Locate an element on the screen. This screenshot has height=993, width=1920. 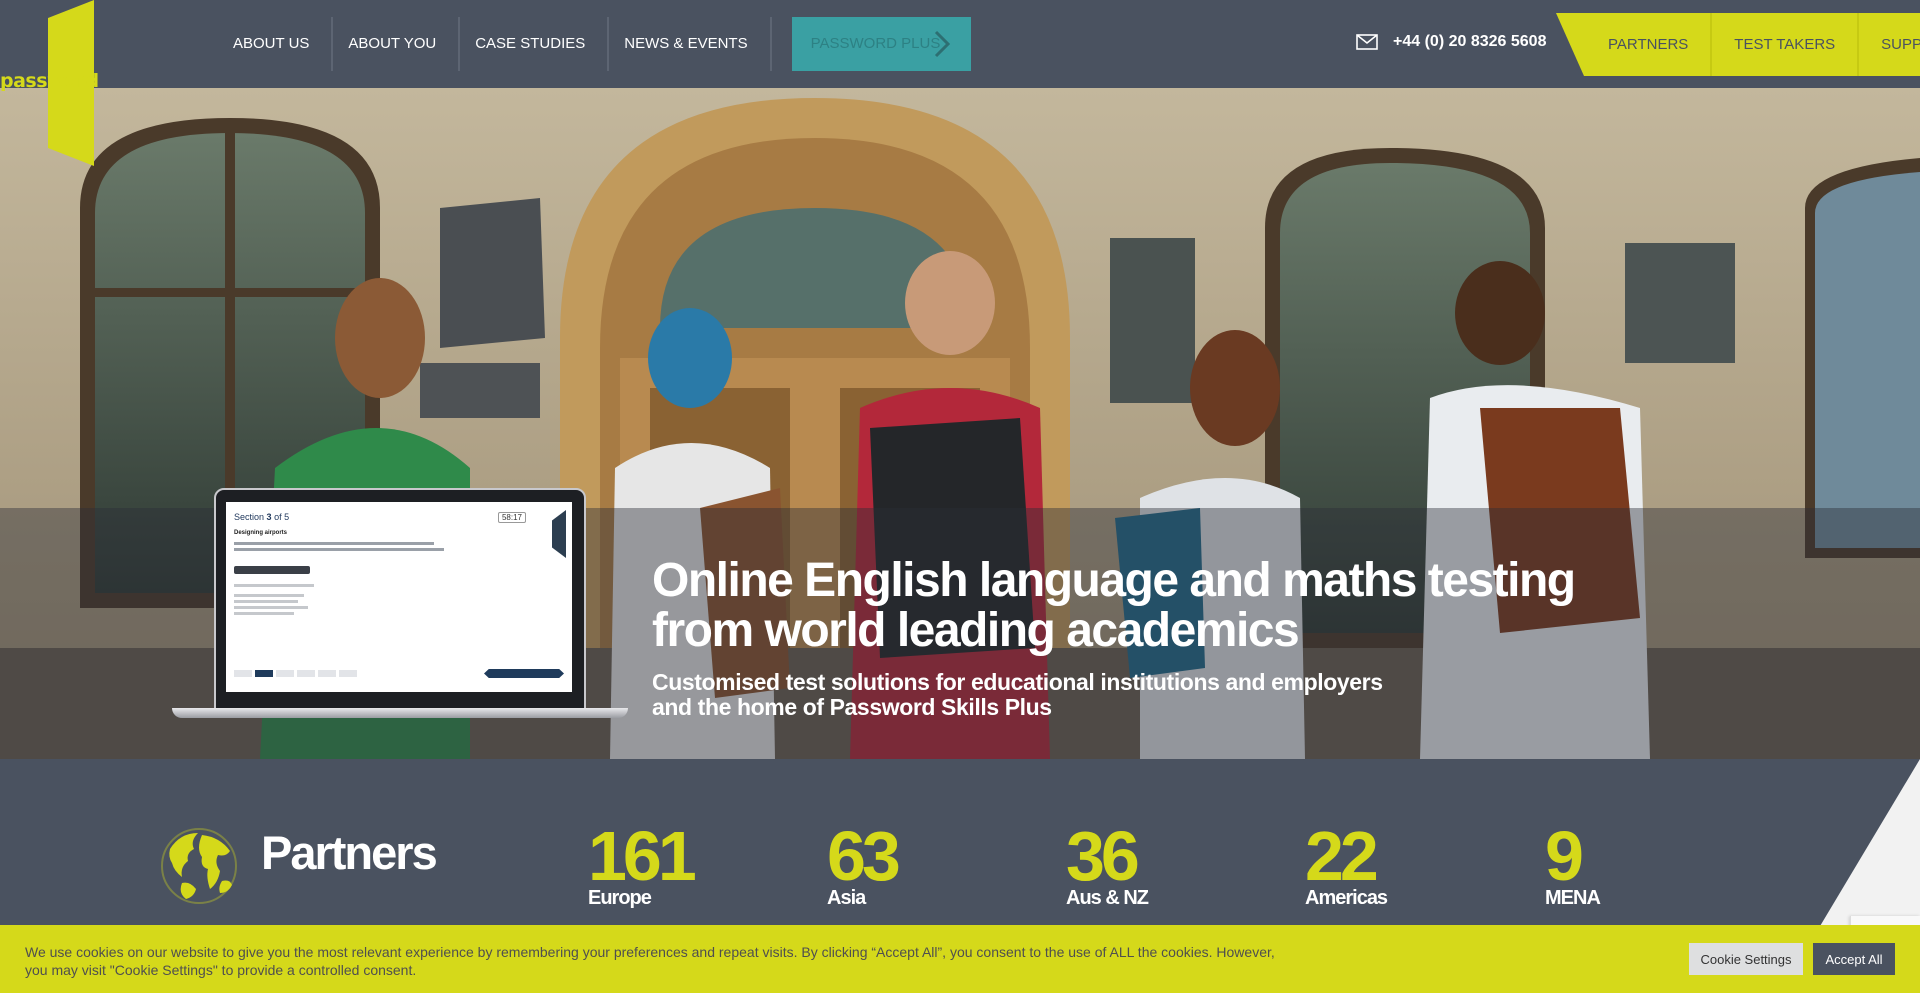
partners-title: Partners is located at coordinates (349, 852).